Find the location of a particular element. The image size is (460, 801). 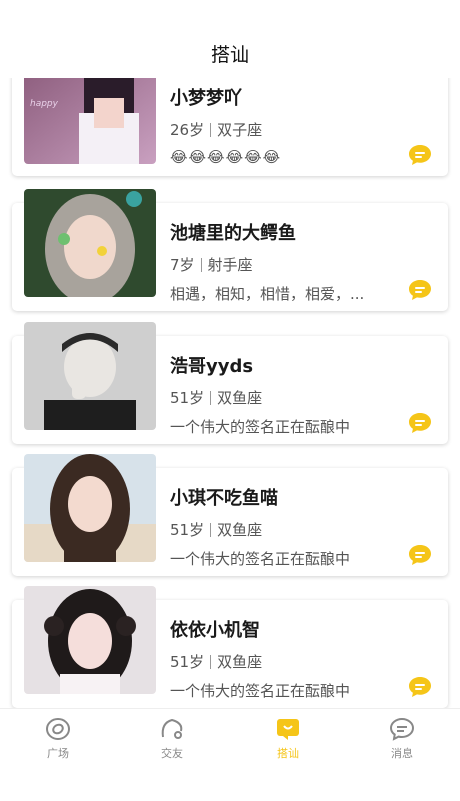

tab-friends: 交友 is located at coordinates (172, 739).